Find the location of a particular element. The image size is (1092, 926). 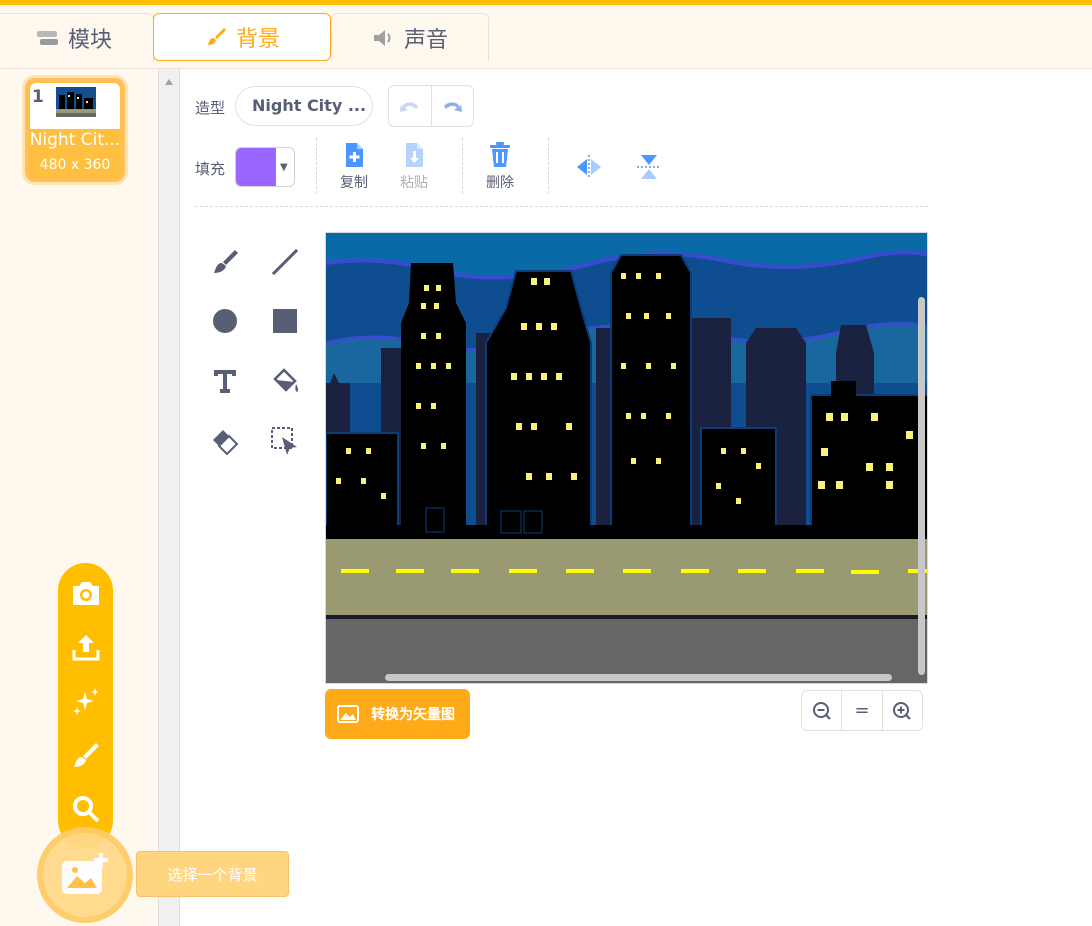

select-icon is located at coordinates (284, 441).